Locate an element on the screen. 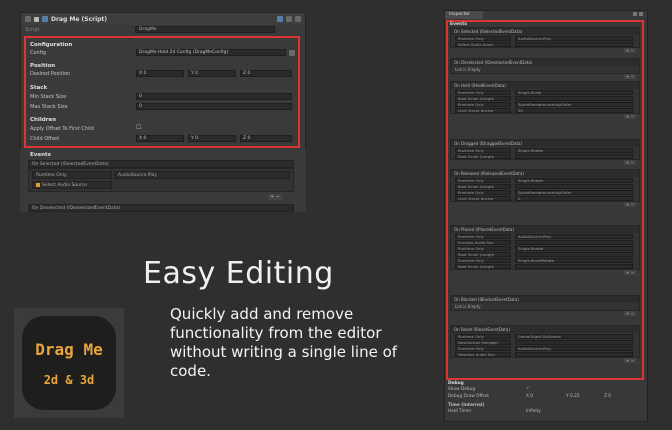  listener-function-field: GameObject.SetActive is located at coordinates (574, 336).